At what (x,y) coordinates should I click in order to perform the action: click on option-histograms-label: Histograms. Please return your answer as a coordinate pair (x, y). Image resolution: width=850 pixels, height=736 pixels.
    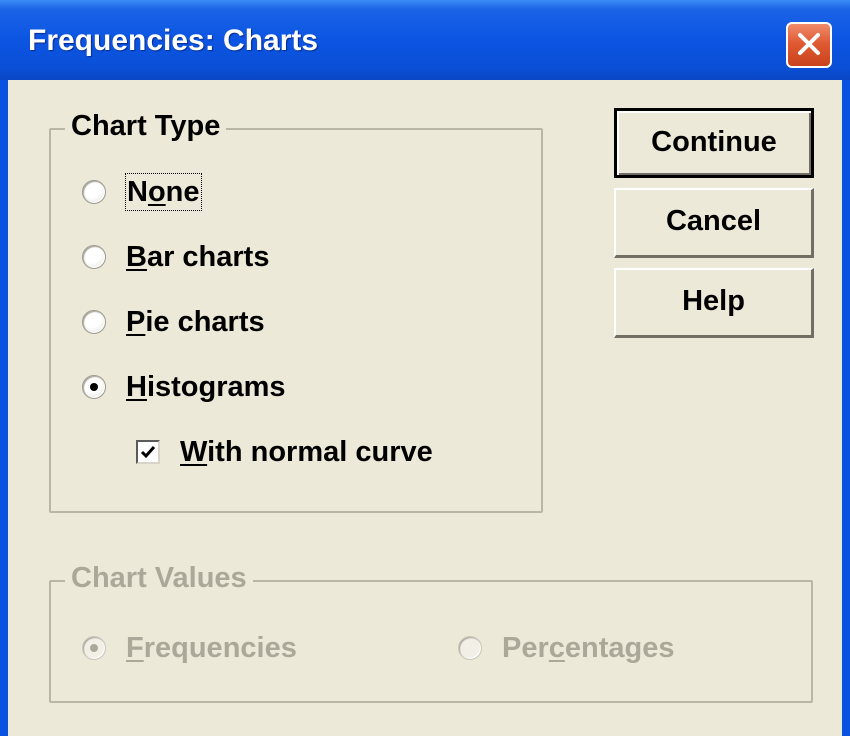
    Looking at the image, I should click on (206, 387).